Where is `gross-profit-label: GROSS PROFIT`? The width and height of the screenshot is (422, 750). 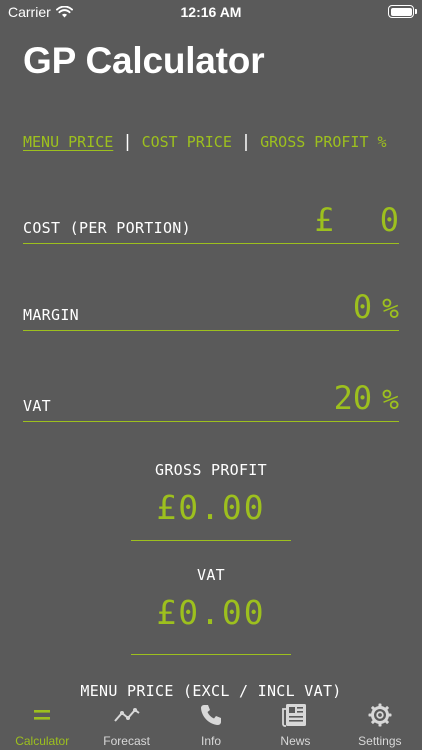
gross-profit-label: GROSS PROFIT is located at coordinates (211, 470).